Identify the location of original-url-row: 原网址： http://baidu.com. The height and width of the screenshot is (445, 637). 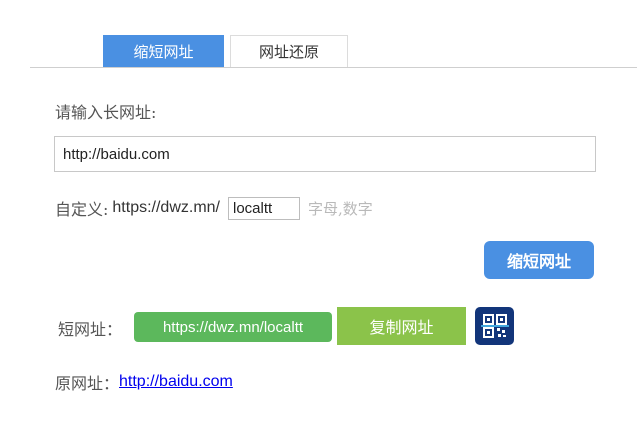
(144, 382).